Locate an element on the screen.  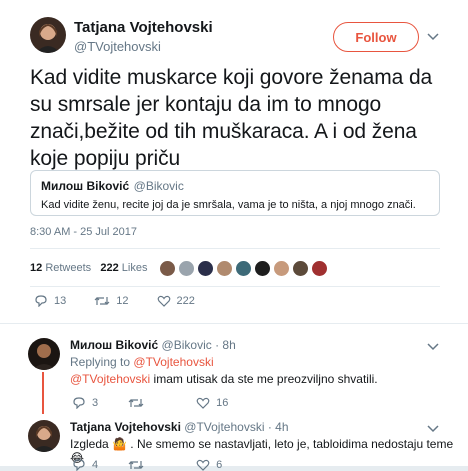
reply-header: Tatjana Vojtehovski @TVojtehovski · 4h is located at coordinates (179, 427).